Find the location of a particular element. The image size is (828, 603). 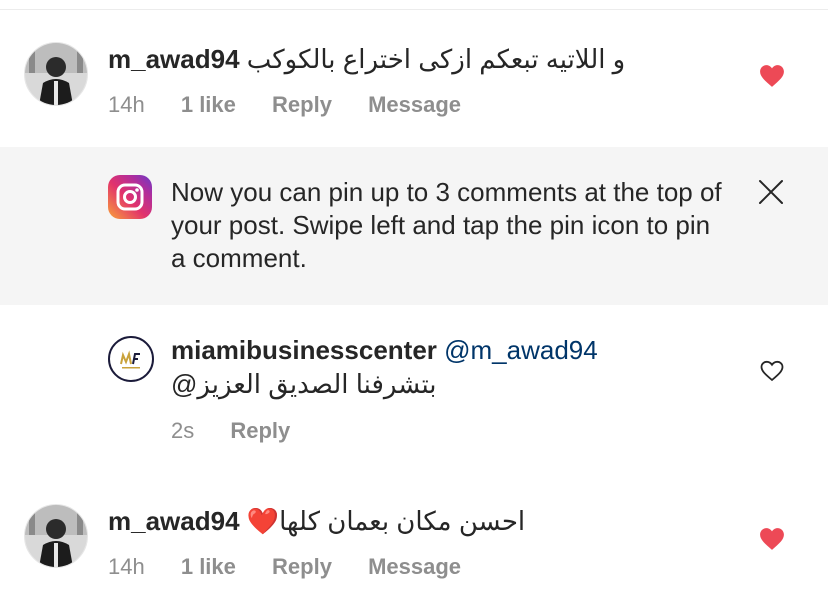

timestamp: 2s is located at coordinates (183, 430).